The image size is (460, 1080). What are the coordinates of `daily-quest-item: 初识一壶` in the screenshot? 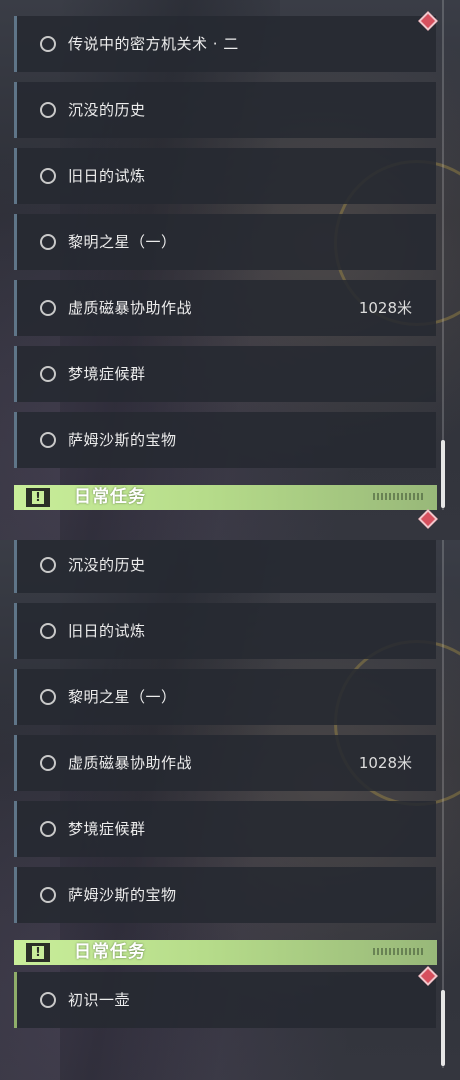 It's located at (225, 1000).